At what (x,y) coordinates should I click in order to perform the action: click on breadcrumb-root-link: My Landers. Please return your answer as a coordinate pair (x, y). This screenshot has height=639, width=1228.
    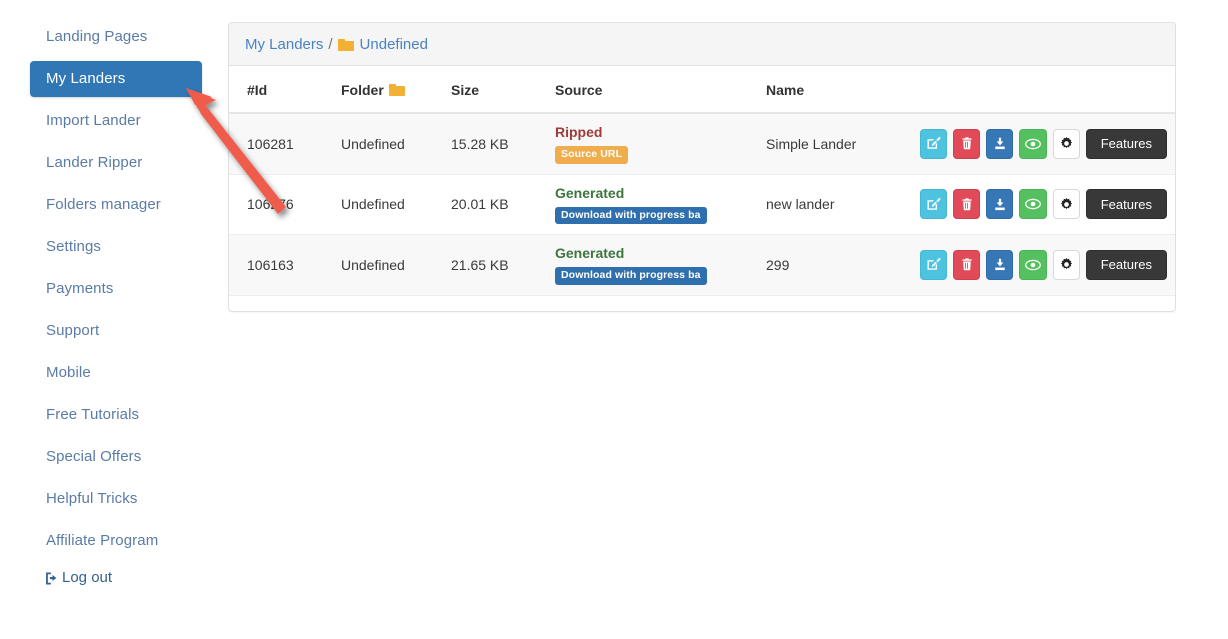
    Looking at the image, I should click on (284, 44).